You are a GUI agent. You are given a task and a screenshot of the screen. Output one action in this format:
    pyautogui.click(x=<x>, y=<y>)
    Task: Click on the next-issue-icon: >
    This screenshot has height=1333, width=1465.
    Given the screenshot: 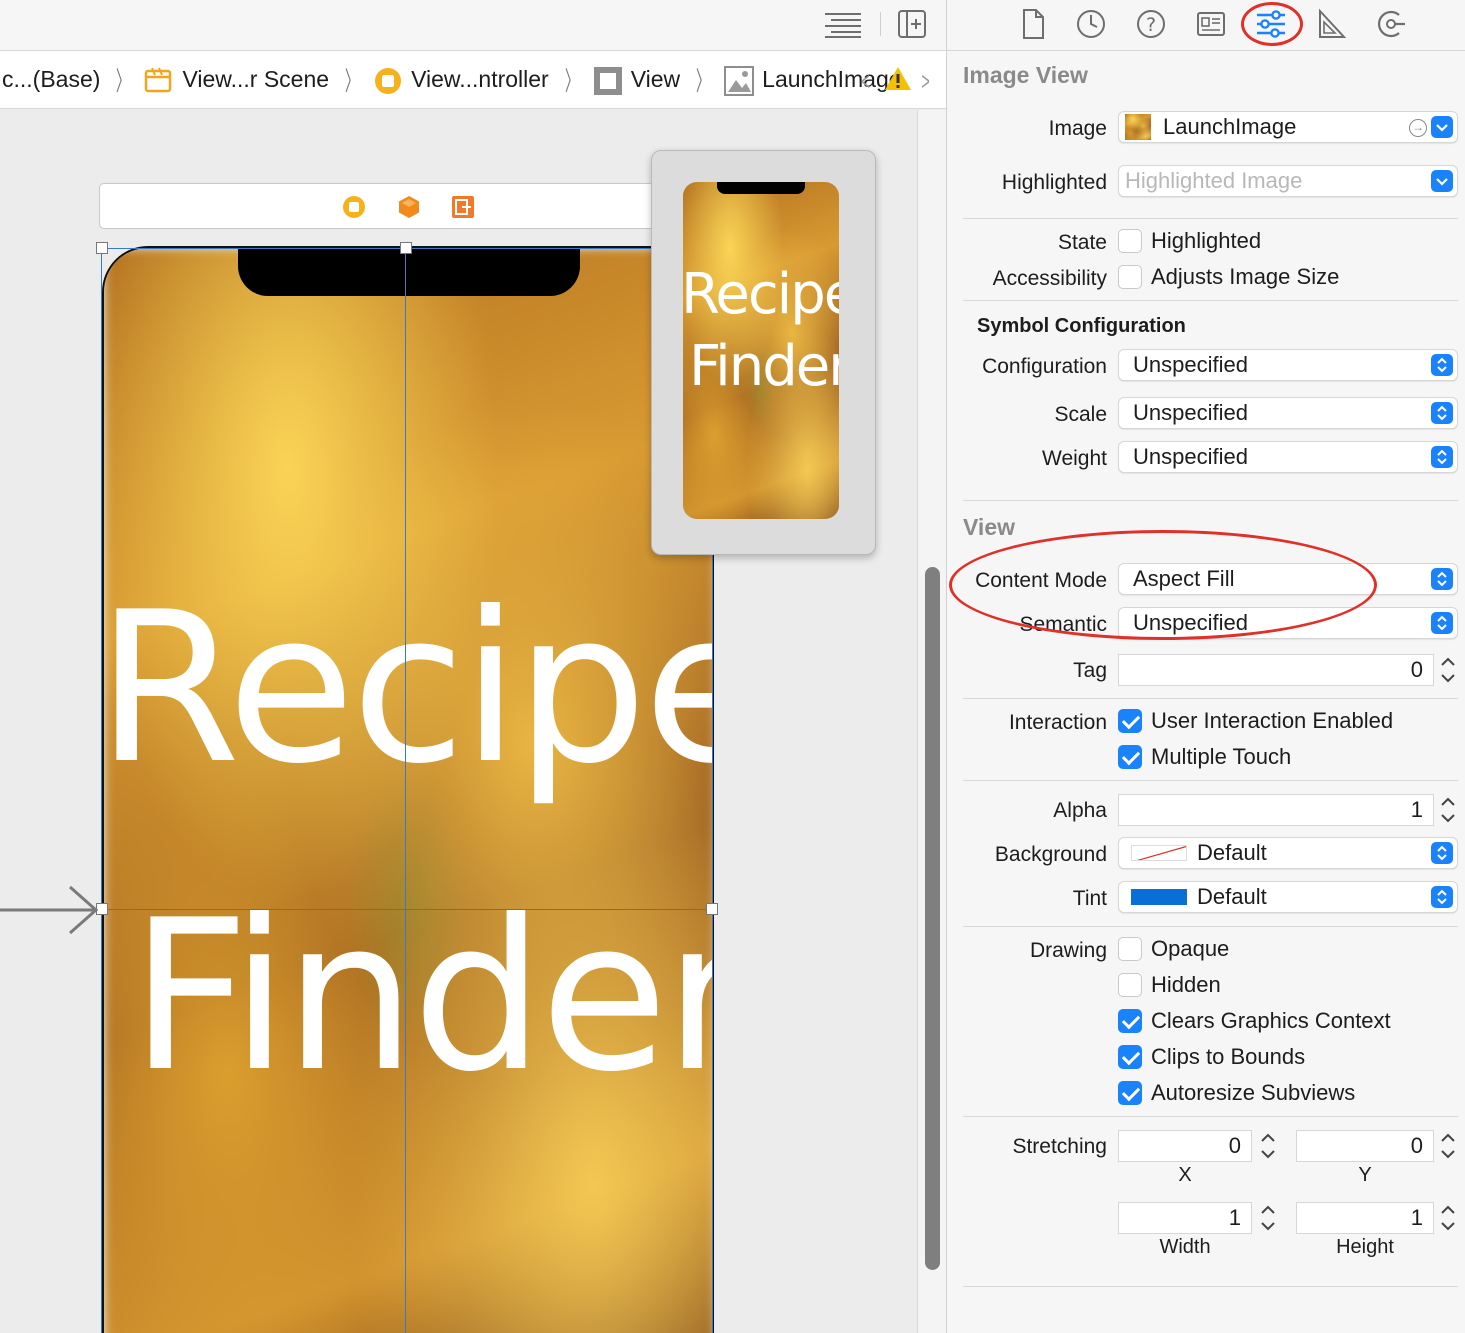 What is the action you would take?
    pyautogui.click(x=925, y=81)
    